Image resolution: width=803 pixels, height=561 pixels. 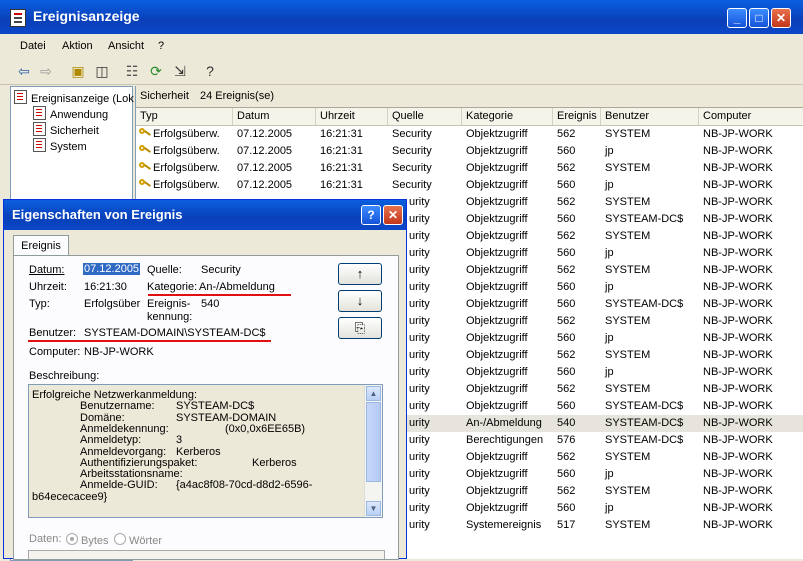 What do you see at coordinates (577, 116) in the screenshot?
I see `col-ereignis: Ereignis` at bounding box center [577, 116].